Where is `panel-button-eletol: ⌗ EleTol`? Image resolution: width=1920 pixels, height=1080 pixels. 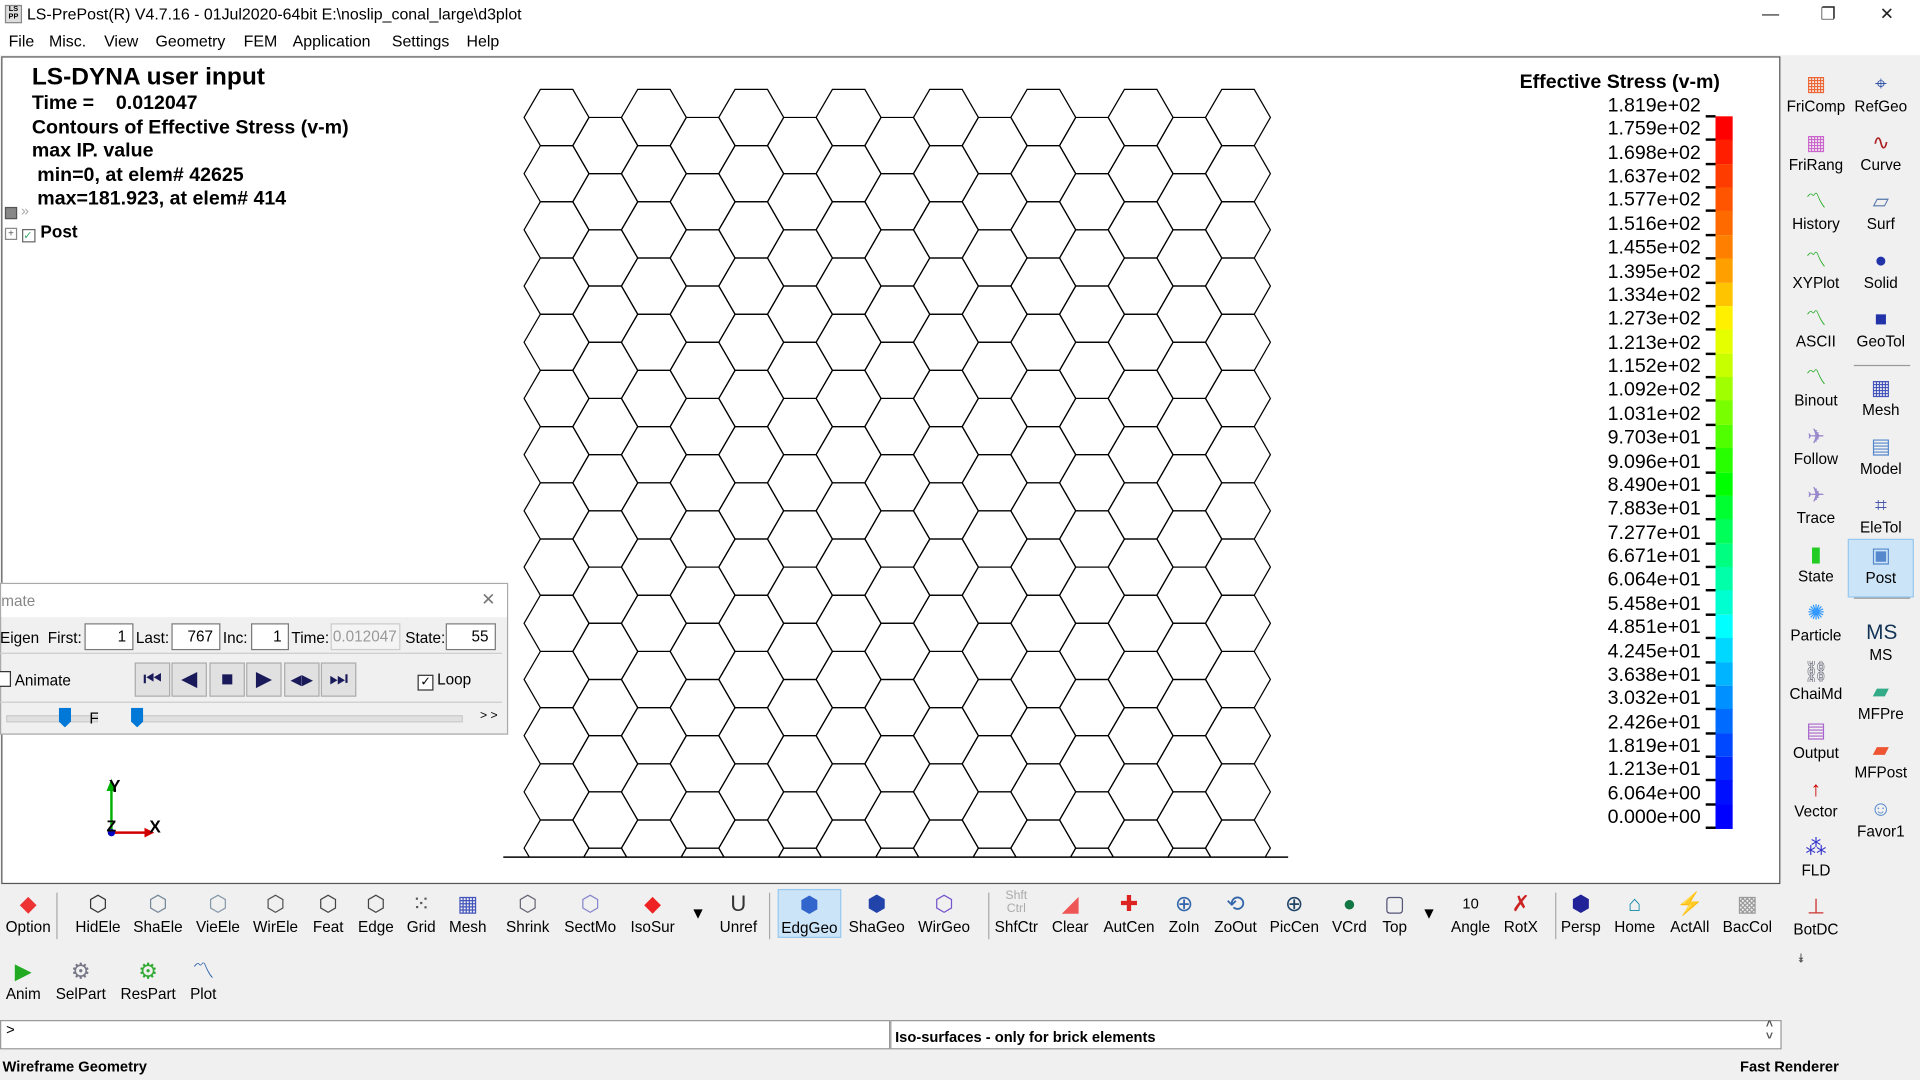
panel-button-eletol: ⌗ EleTol is located at coordinates (1881, 518).